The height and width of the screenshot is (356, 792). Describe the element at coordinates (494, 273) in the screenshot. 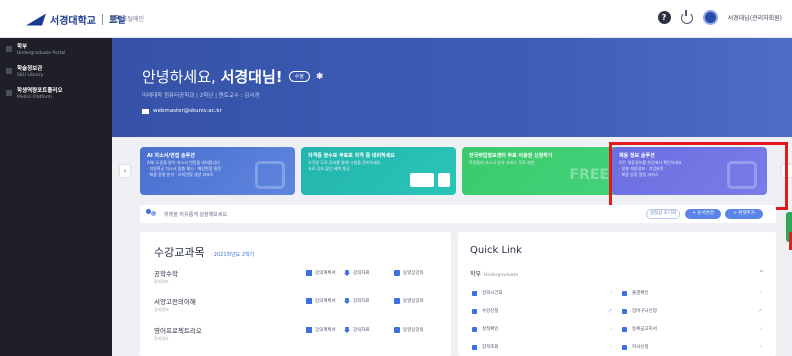

I see `quick-link-category: 학부 Undergraduate` at that location.